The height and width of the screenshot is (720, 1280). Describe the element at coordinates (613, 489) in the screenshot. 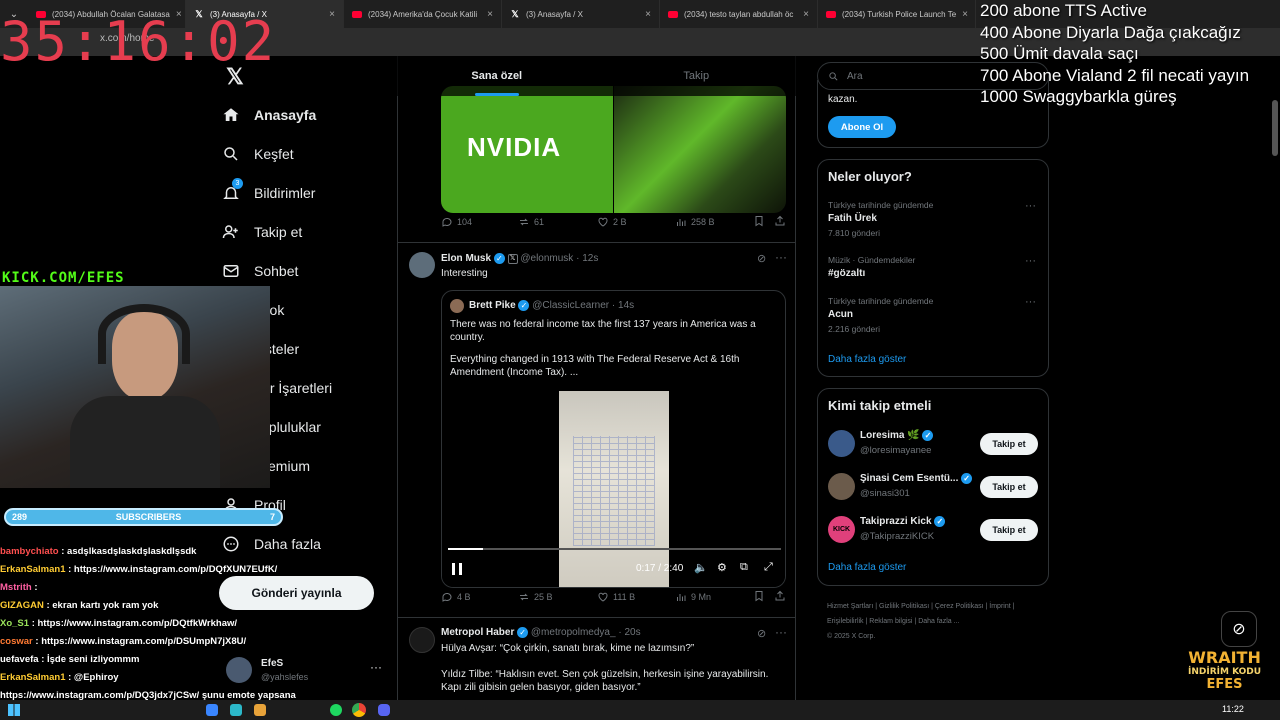

I see `video-player: 0:17 / 2:40 🔈 ⚙ ⧉ ⤢` at that location.